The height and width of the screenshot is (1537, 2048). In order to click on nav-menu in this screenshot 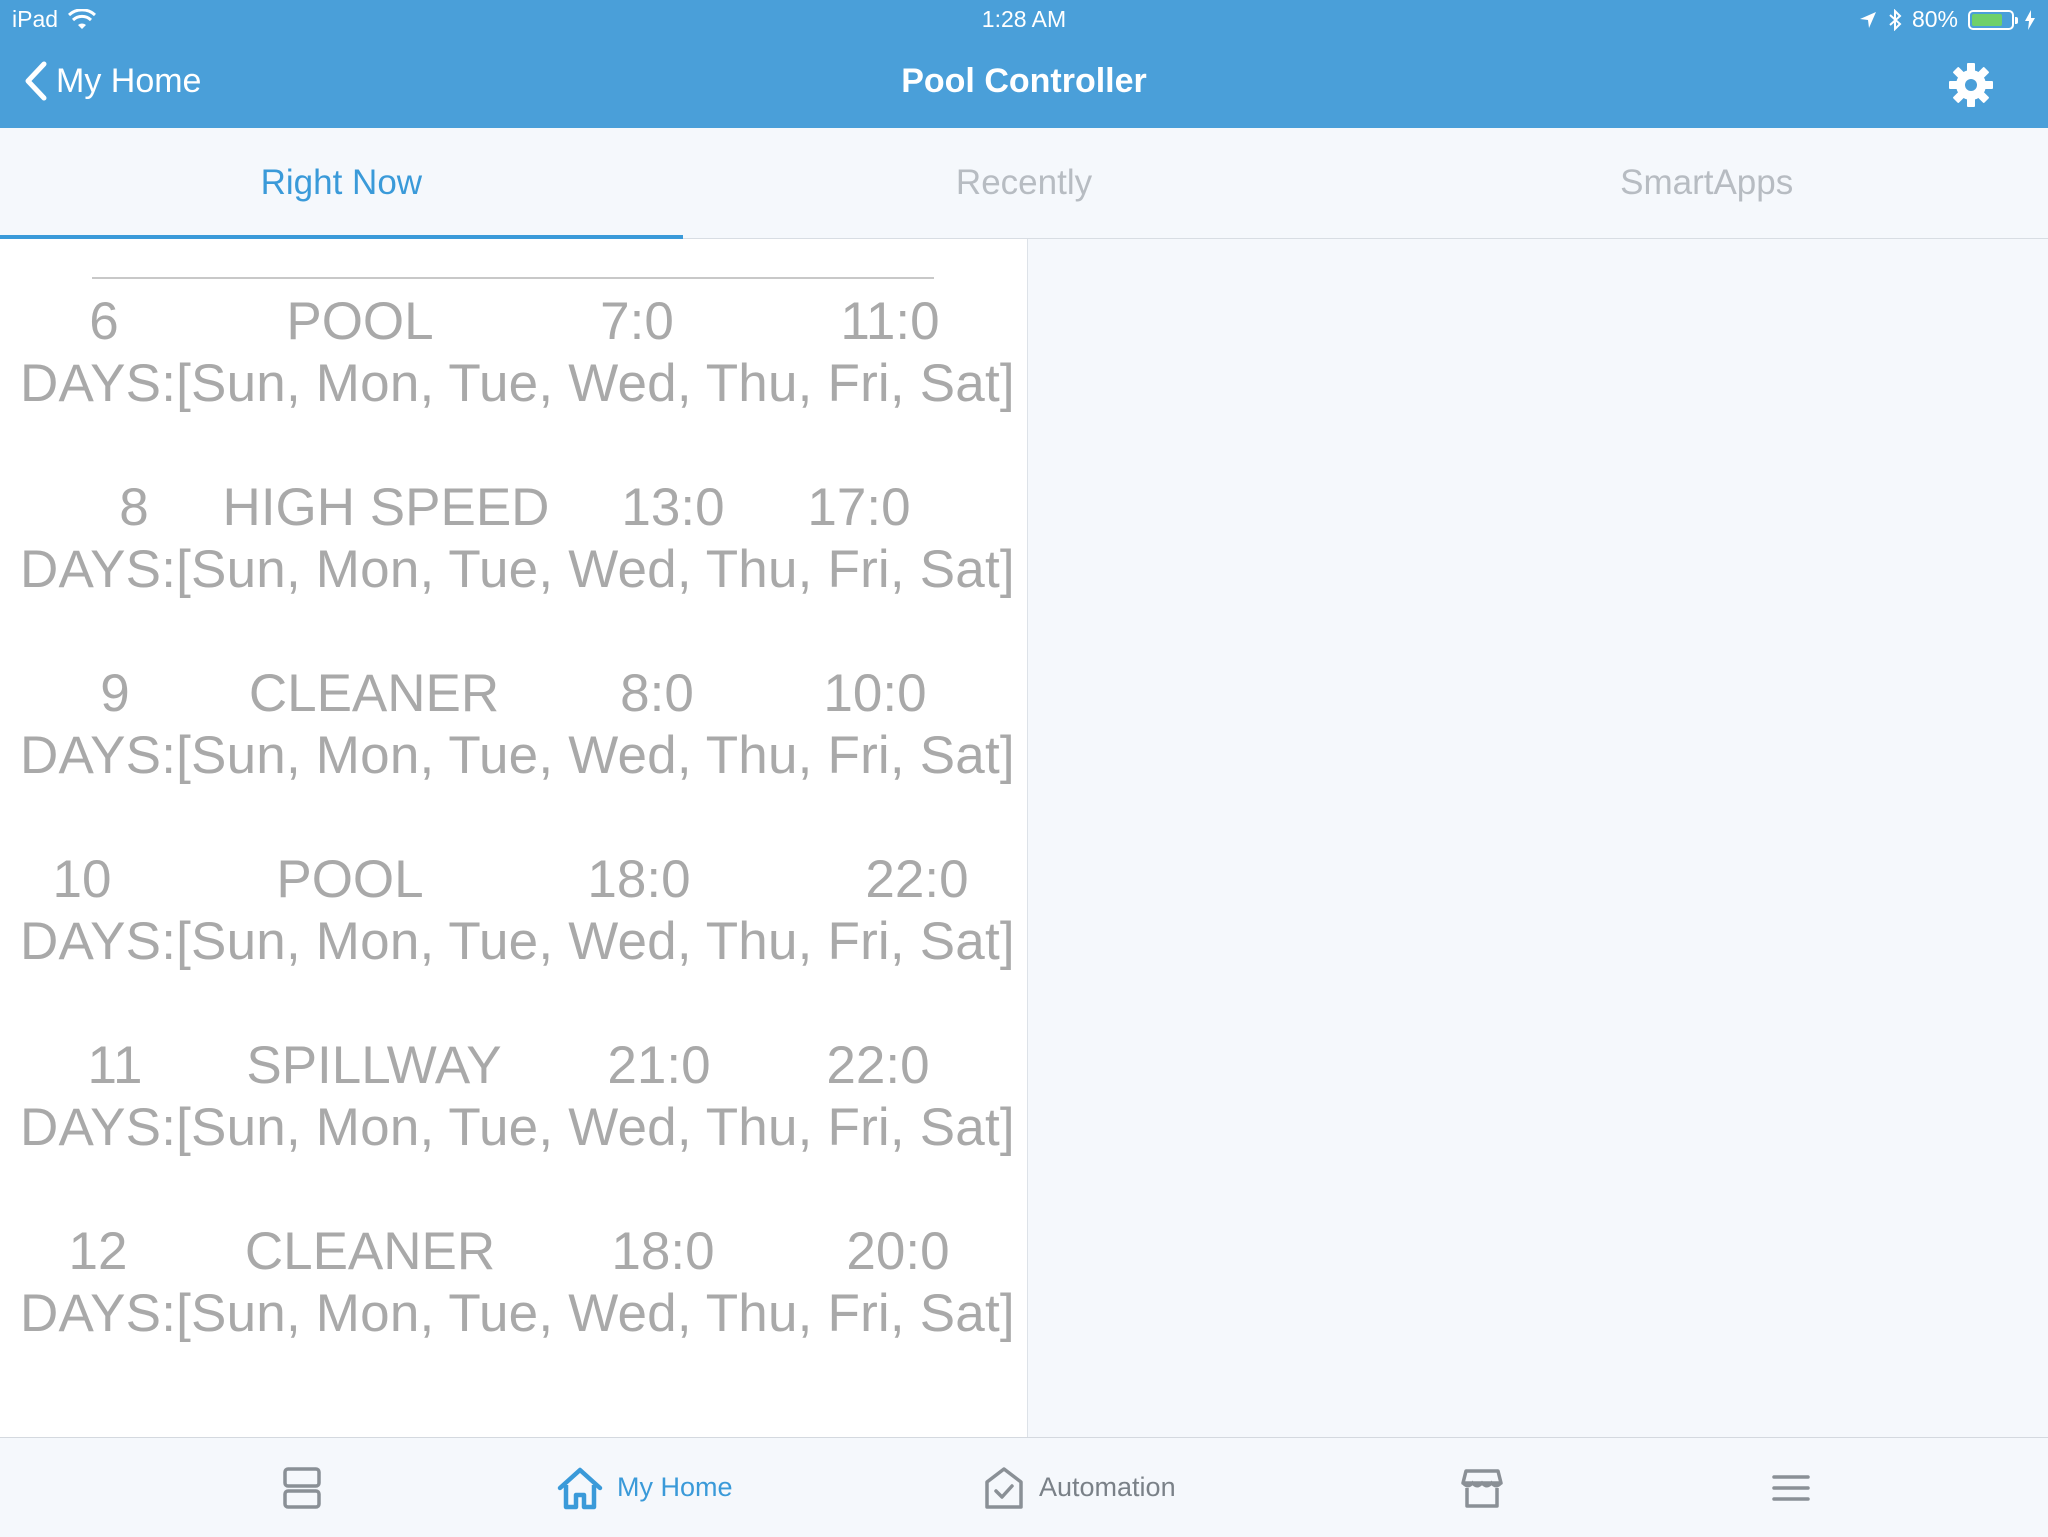, I will do `click(1791, 1487)`.